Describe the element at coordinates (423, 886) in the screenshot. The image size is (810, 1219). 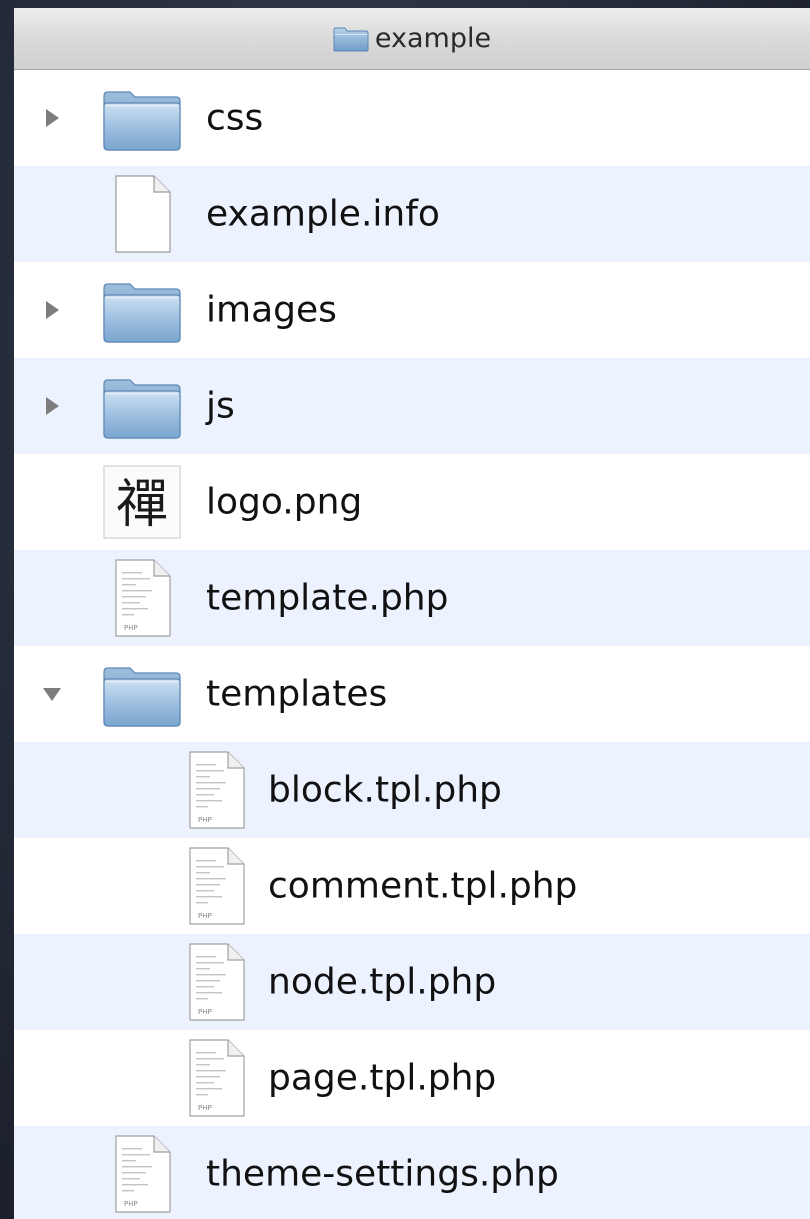
I see `item-name: comment.tpl.php` at that location.